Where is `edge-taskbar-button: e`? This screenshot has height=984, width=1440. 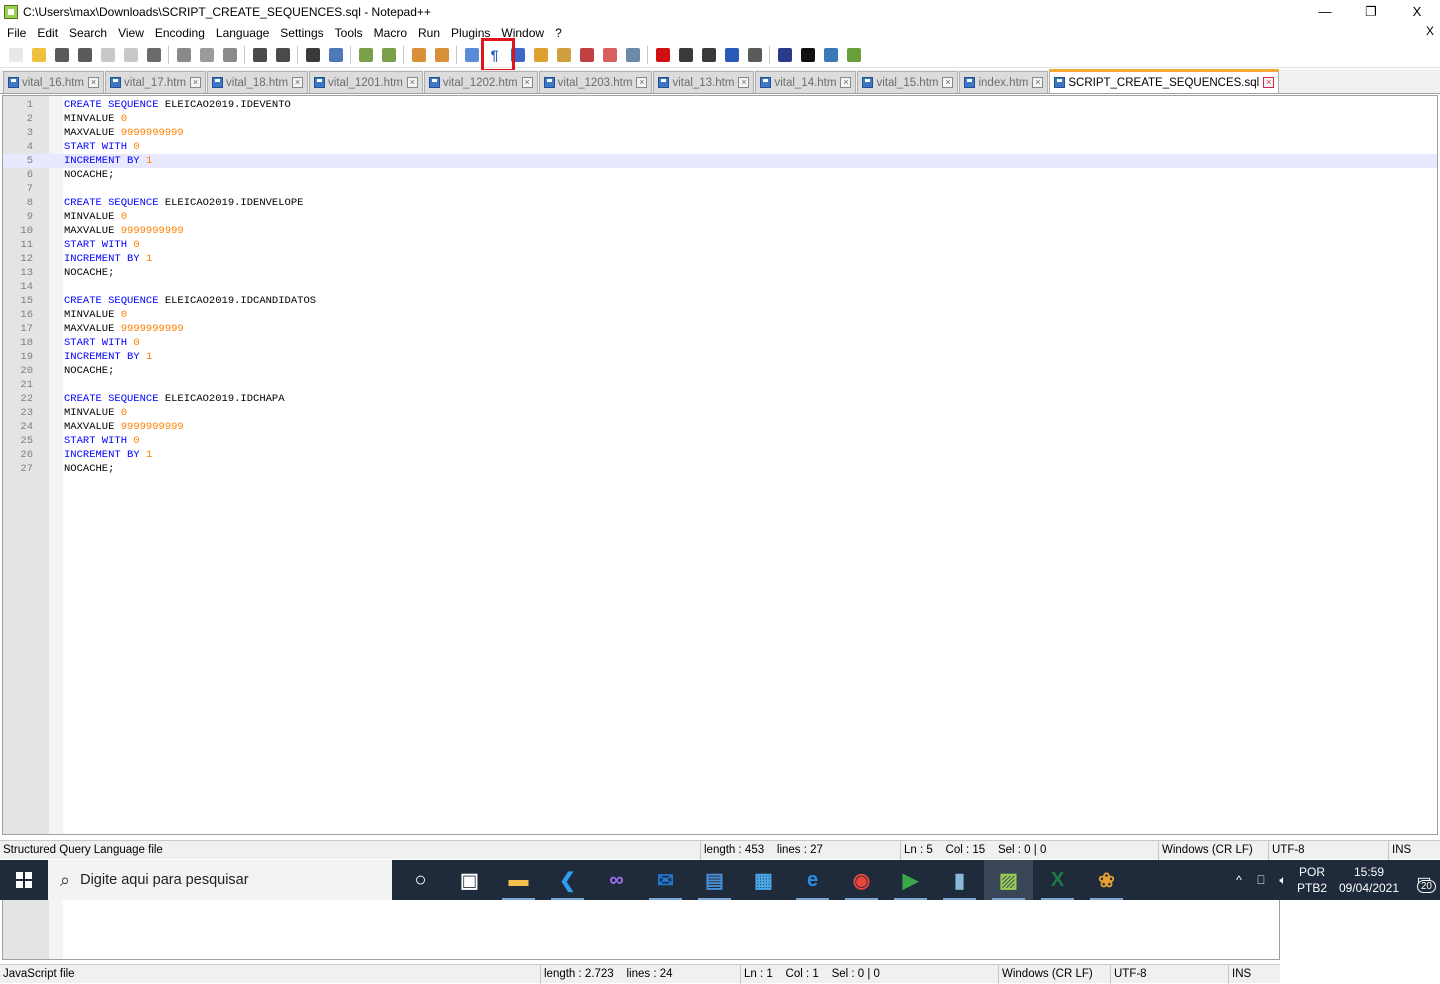 edge-taskbar-button: e is located at coordinates (812, 880).